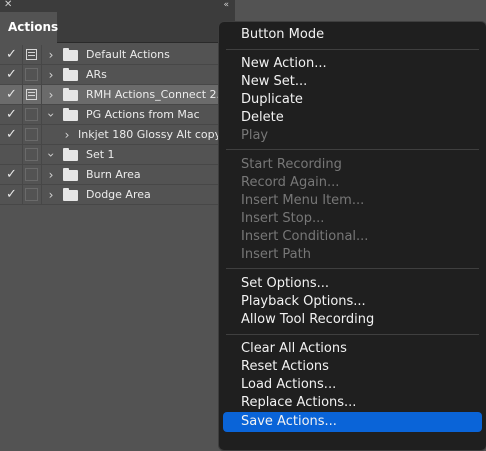 The height and width of the screenshot is (451, 486). What do you see at coordinates (143, 114) in the screenshot?
I see `action-set-label: PG Actions from Mac` at bounding box center [143, 114].